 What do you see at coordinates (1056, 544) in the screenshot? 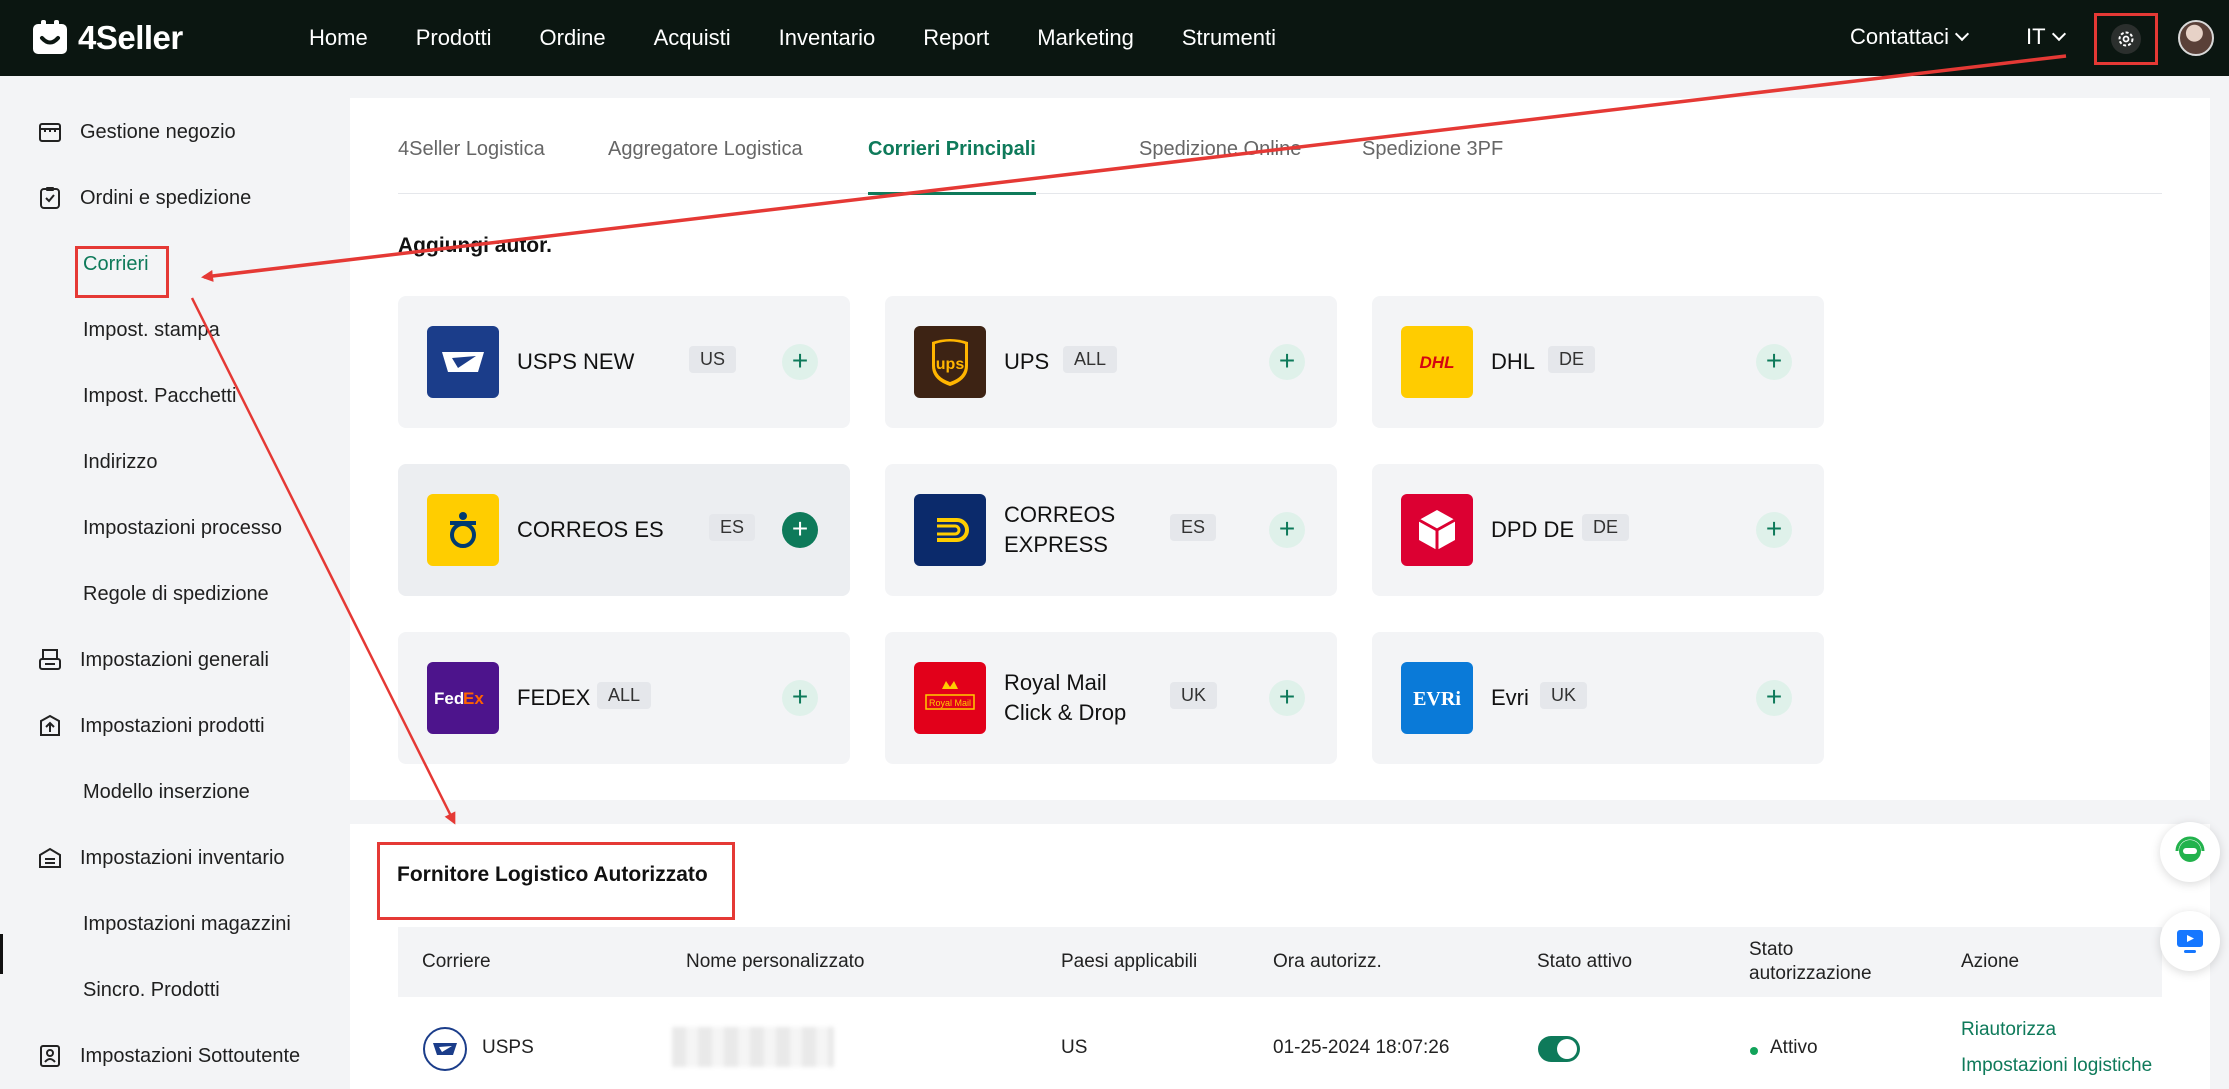
I see `carrier-name-line2: EXPRESS` at bounding box center [1056, 544].